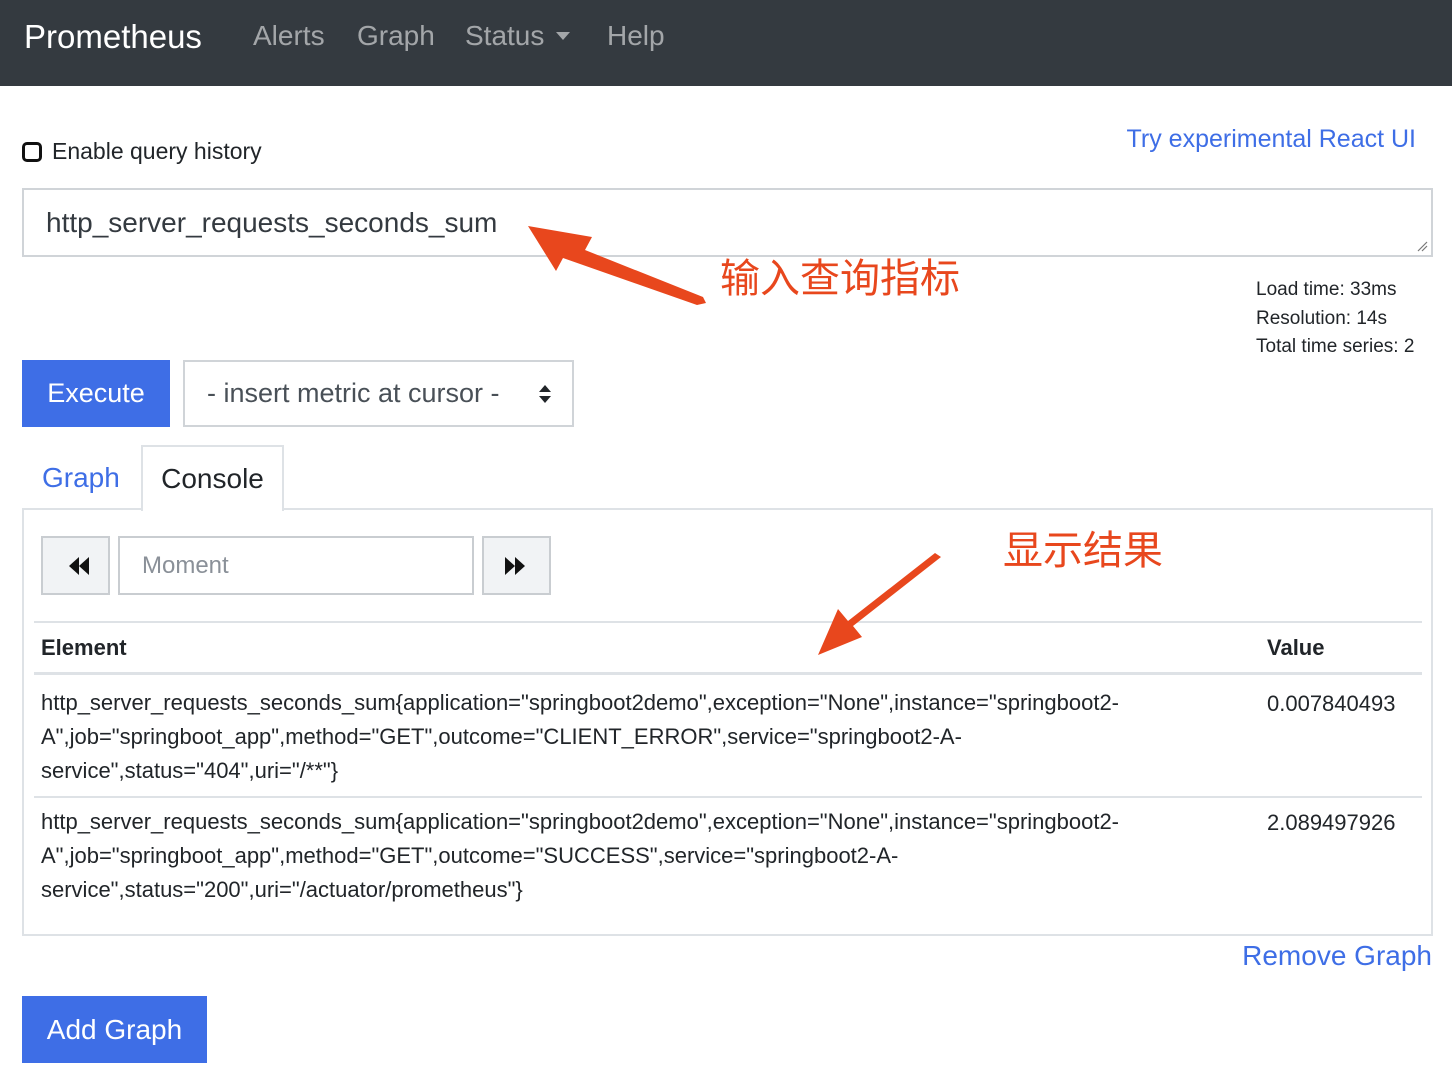 Image resolution: width=1452 pixels, height=1080 pixels. What do you see at coordinates (563, 36) in the screenshot?
I see `caret-down-icon` at bounding box center [563, 36].